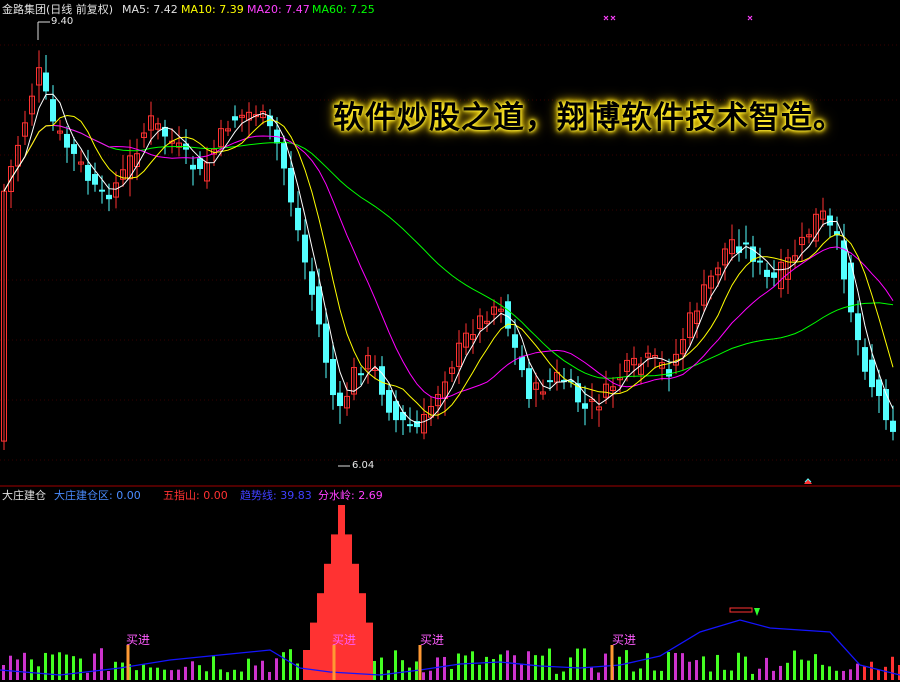 This screenshot has height=682, width=900. Describe the element at coordinates (62, 21) in the screenshot. I see `high-price-label: 9.40` at that location.